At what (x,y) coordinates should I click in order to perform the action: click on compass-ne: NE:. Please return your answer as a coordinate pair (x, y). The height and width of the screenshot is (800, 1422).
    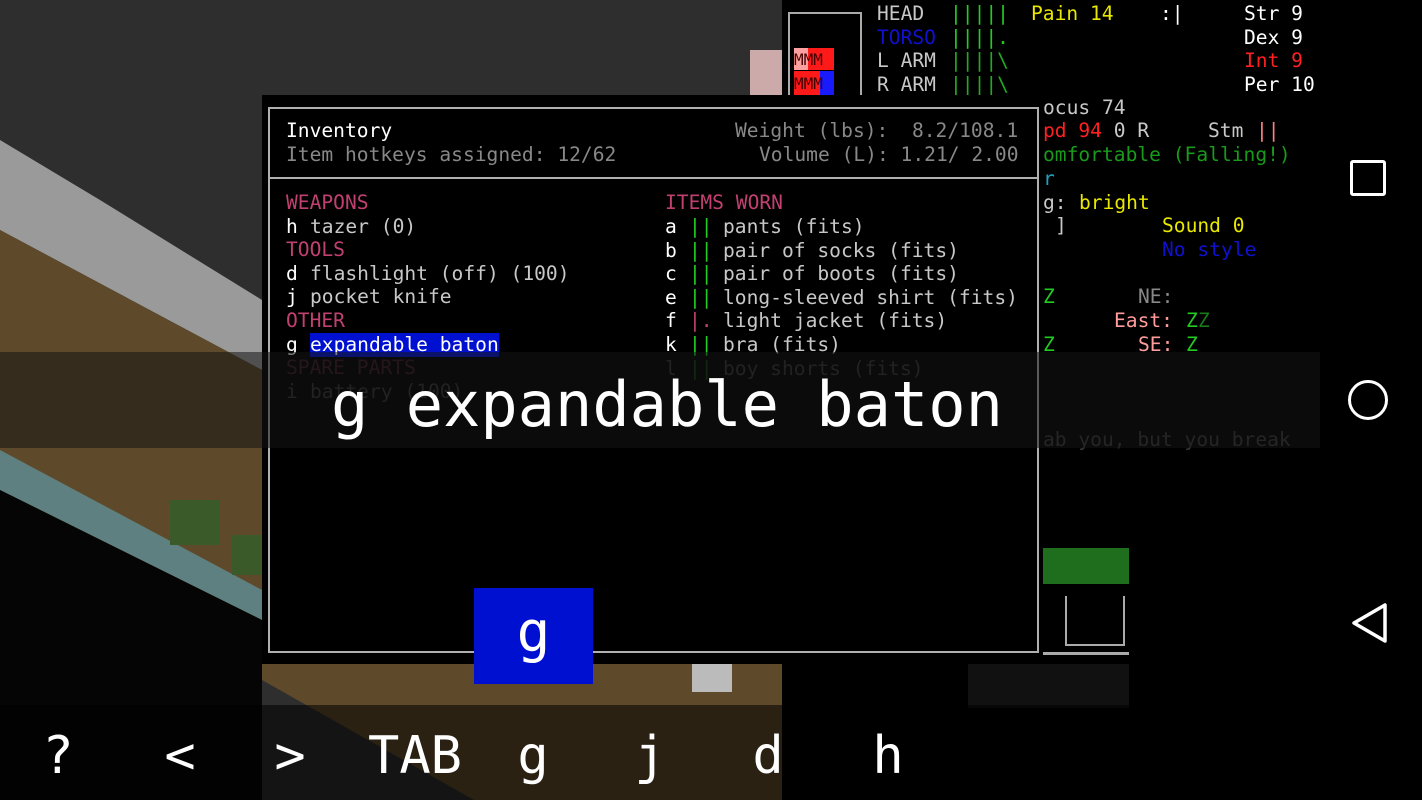
    Looking at the image, I should click on (1156, 296).